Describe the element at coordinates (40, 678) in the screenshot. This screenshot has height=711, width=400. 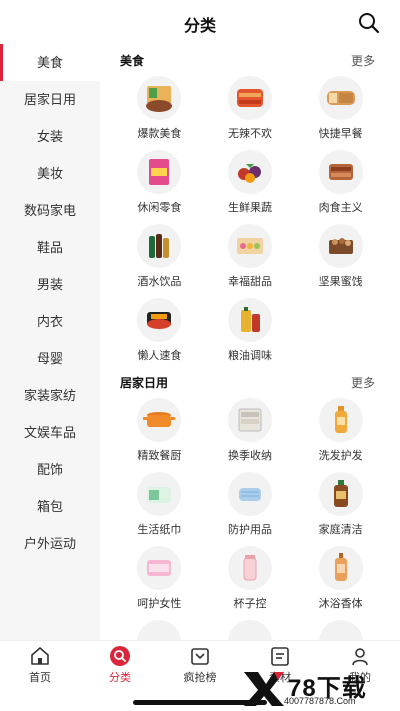
I see `tab-label: 首页` at that location.